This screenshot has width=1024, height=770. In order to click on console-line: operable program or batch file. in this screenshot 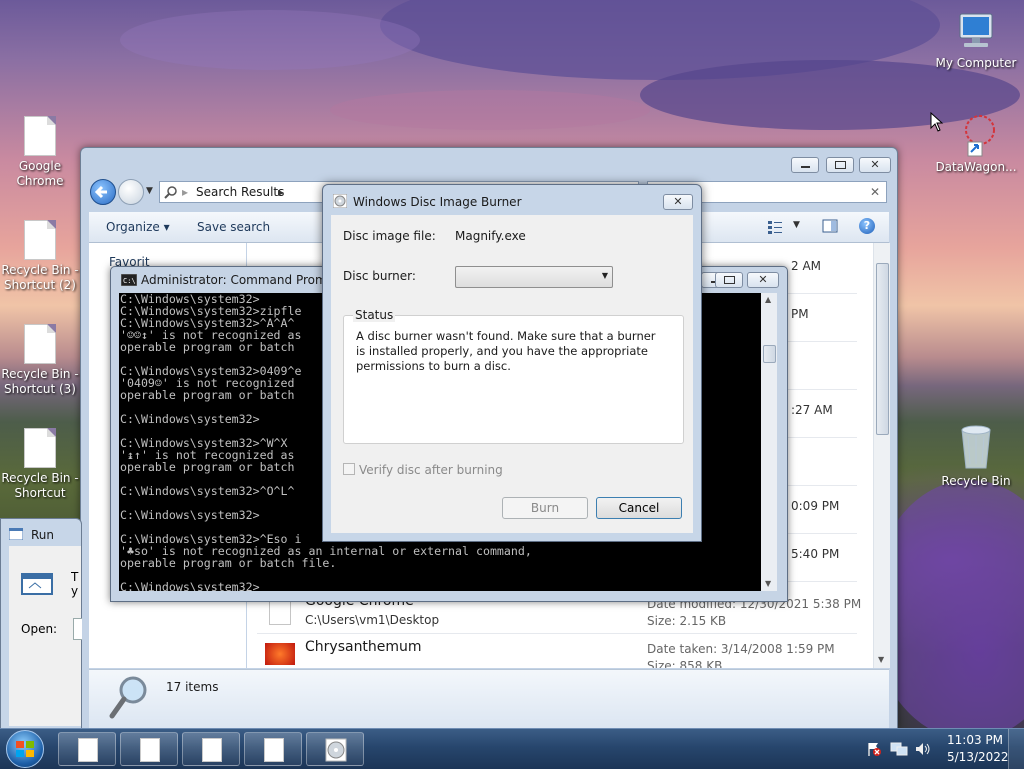, I will do `click(228, 563)`.